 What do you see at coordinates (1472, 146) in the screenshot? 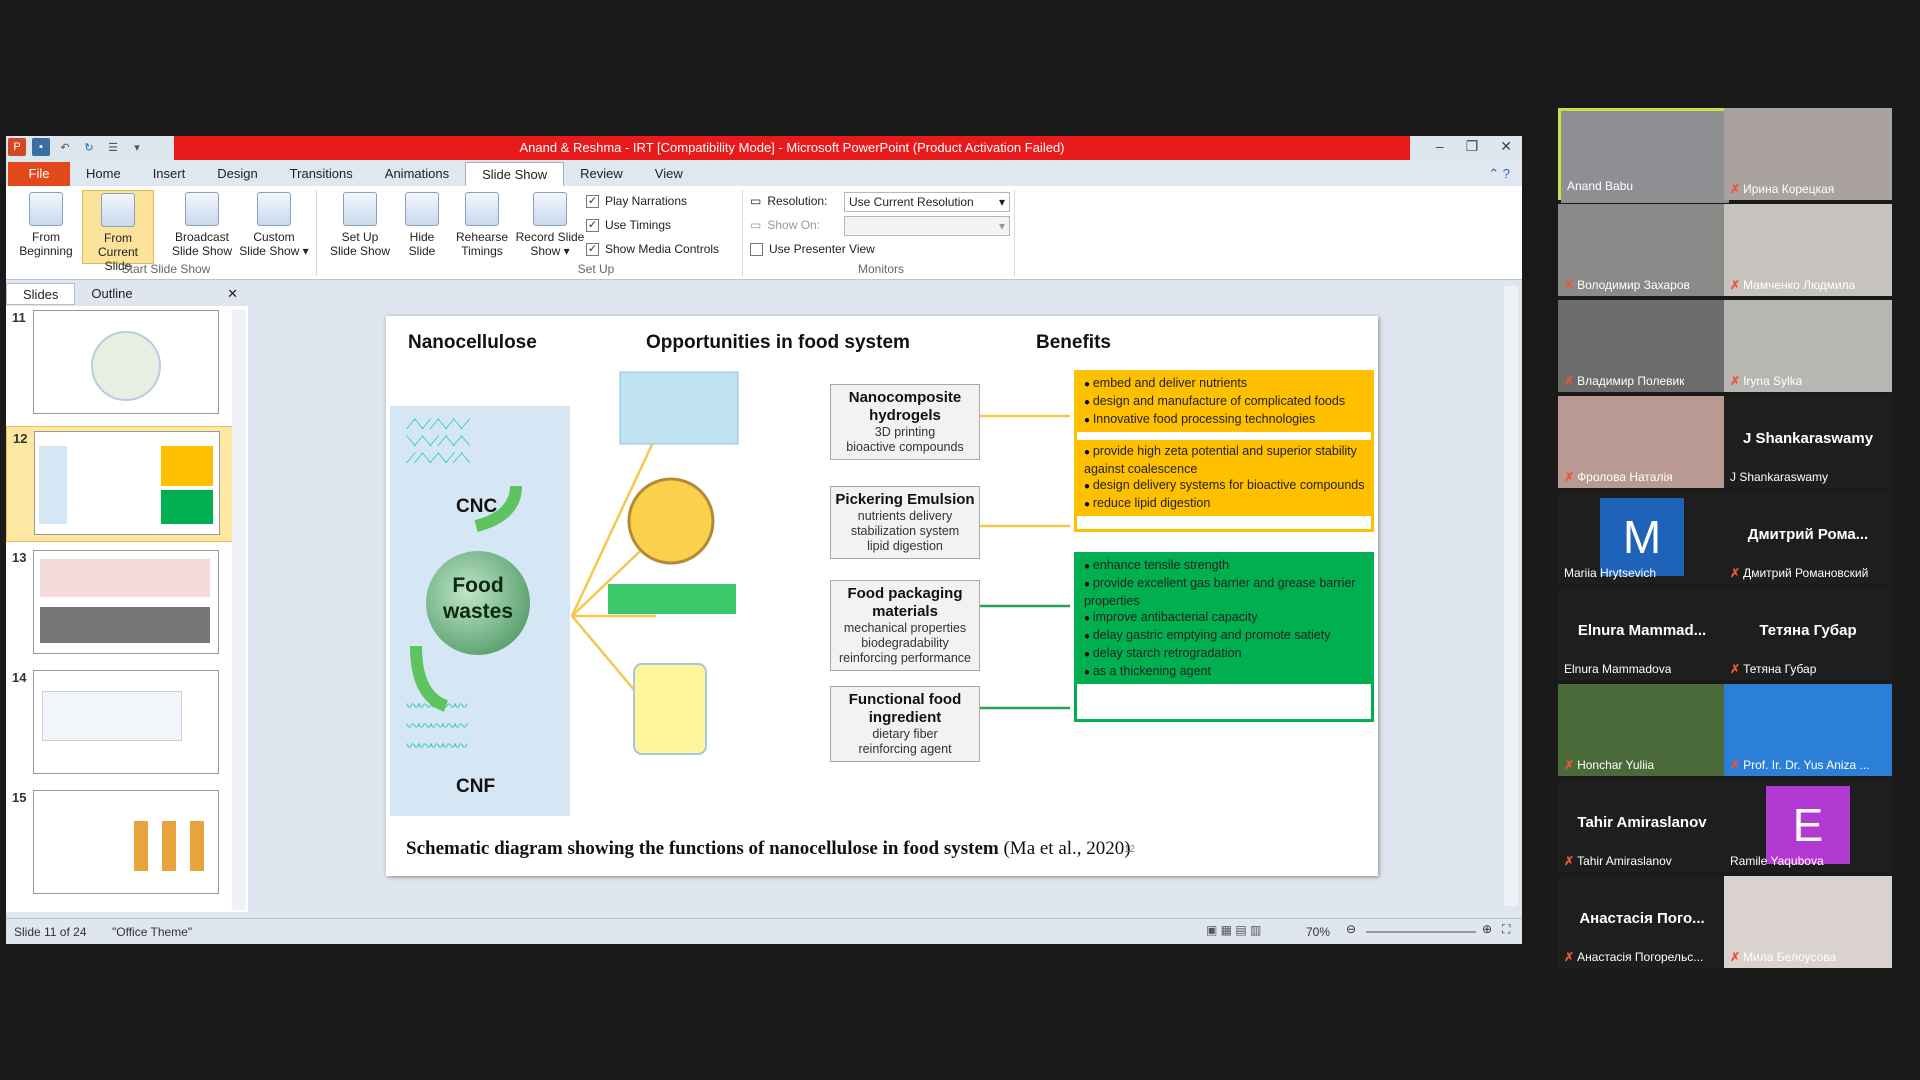
I see `restore-icon: ❐` at bounding box center [1472, 146].